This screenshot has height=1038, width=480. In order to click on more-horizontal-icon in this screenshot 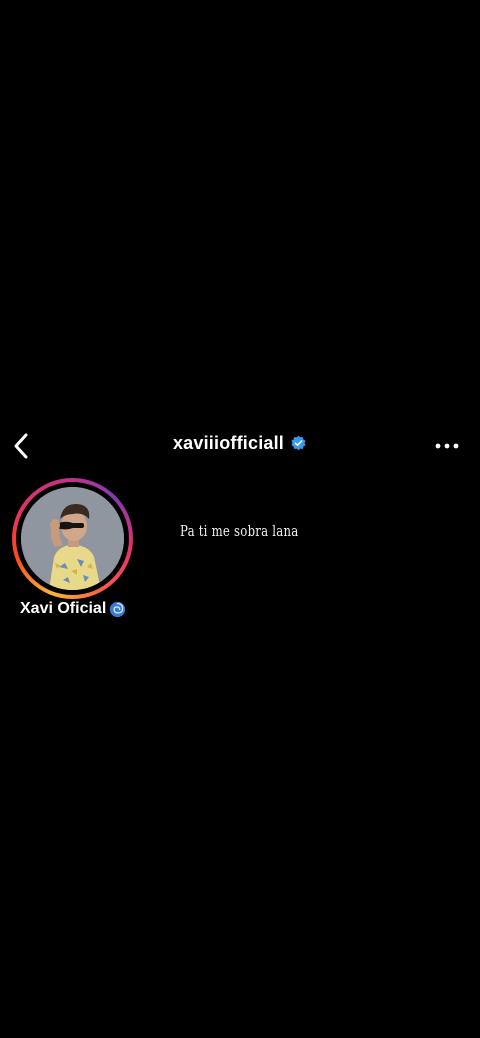, I will do `click(447, 446)`.